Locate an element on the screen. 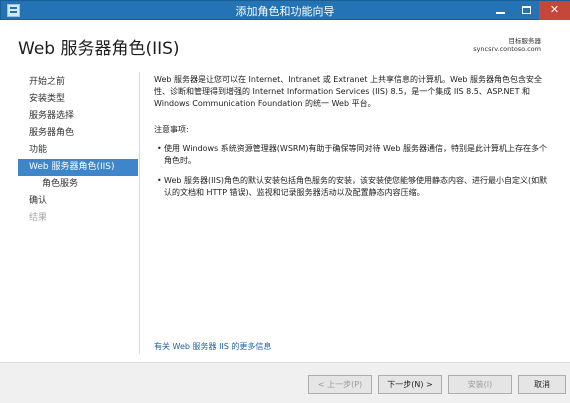 This screenshot has width=570, height=403. nav-item-role-services: 角色服务 is located at coordinates (78, 184).